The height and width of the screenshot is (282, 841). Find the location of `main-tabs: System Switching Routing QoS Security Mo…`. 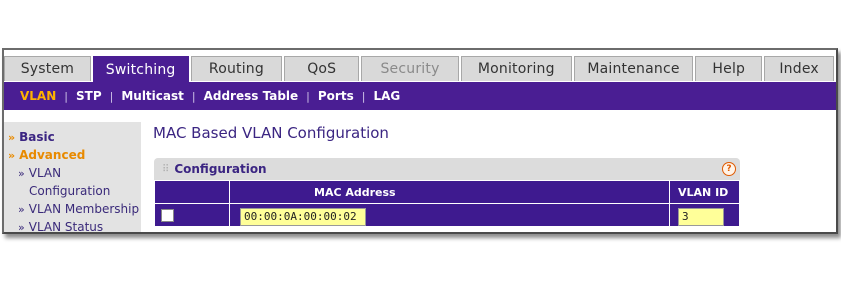

main-tabs: System Switching Routing QoS Security Mo… is located at coordinates (420, 69).